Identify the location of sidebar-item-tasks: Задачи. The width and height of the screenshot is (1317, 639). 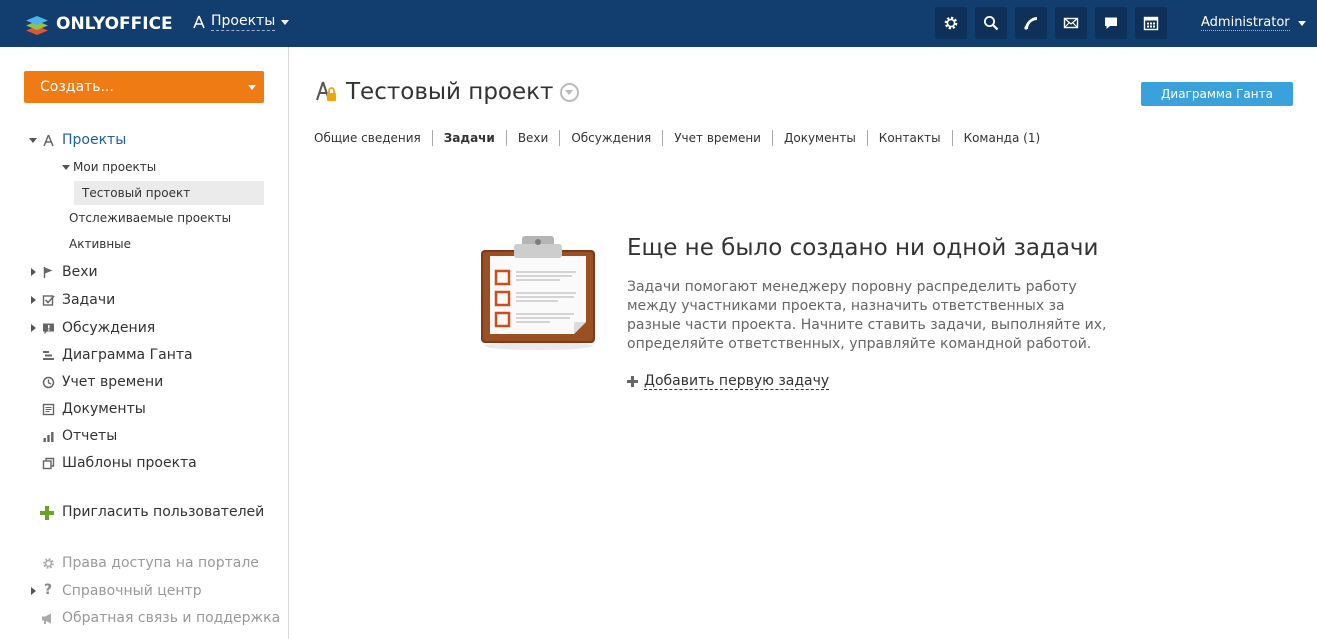
(88, 300).